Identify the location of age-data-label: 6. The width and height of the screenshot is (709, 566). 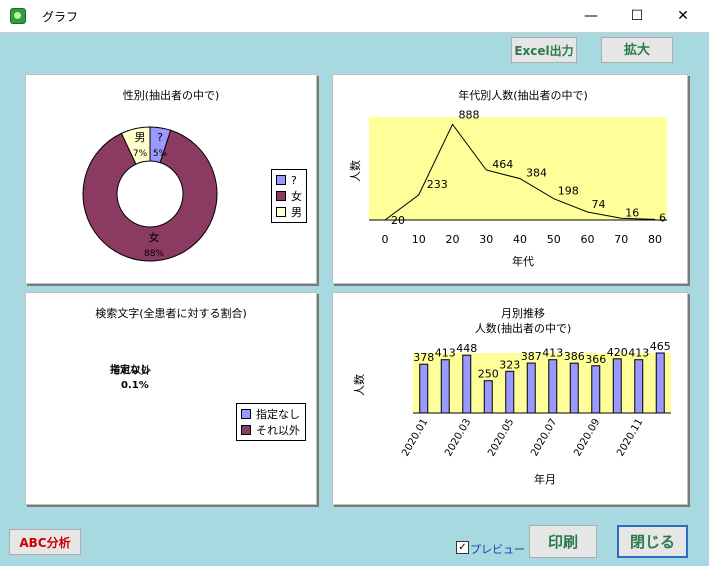
(662, 217).